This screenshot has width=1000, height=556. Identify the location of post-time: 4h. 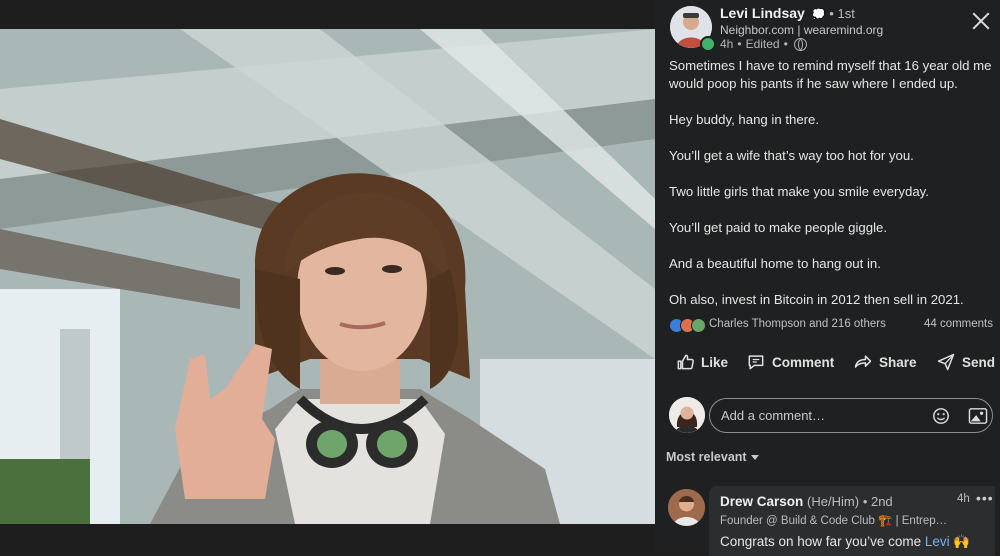
(727, 44).